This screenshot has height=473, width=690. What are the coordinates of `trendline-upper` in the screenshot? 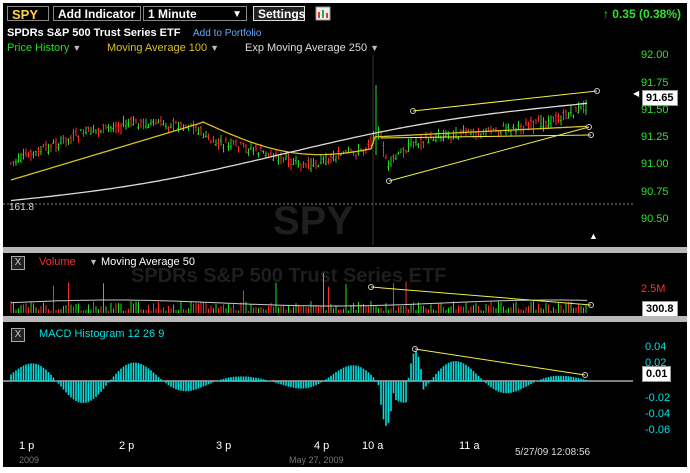 It's located at (505, 101).